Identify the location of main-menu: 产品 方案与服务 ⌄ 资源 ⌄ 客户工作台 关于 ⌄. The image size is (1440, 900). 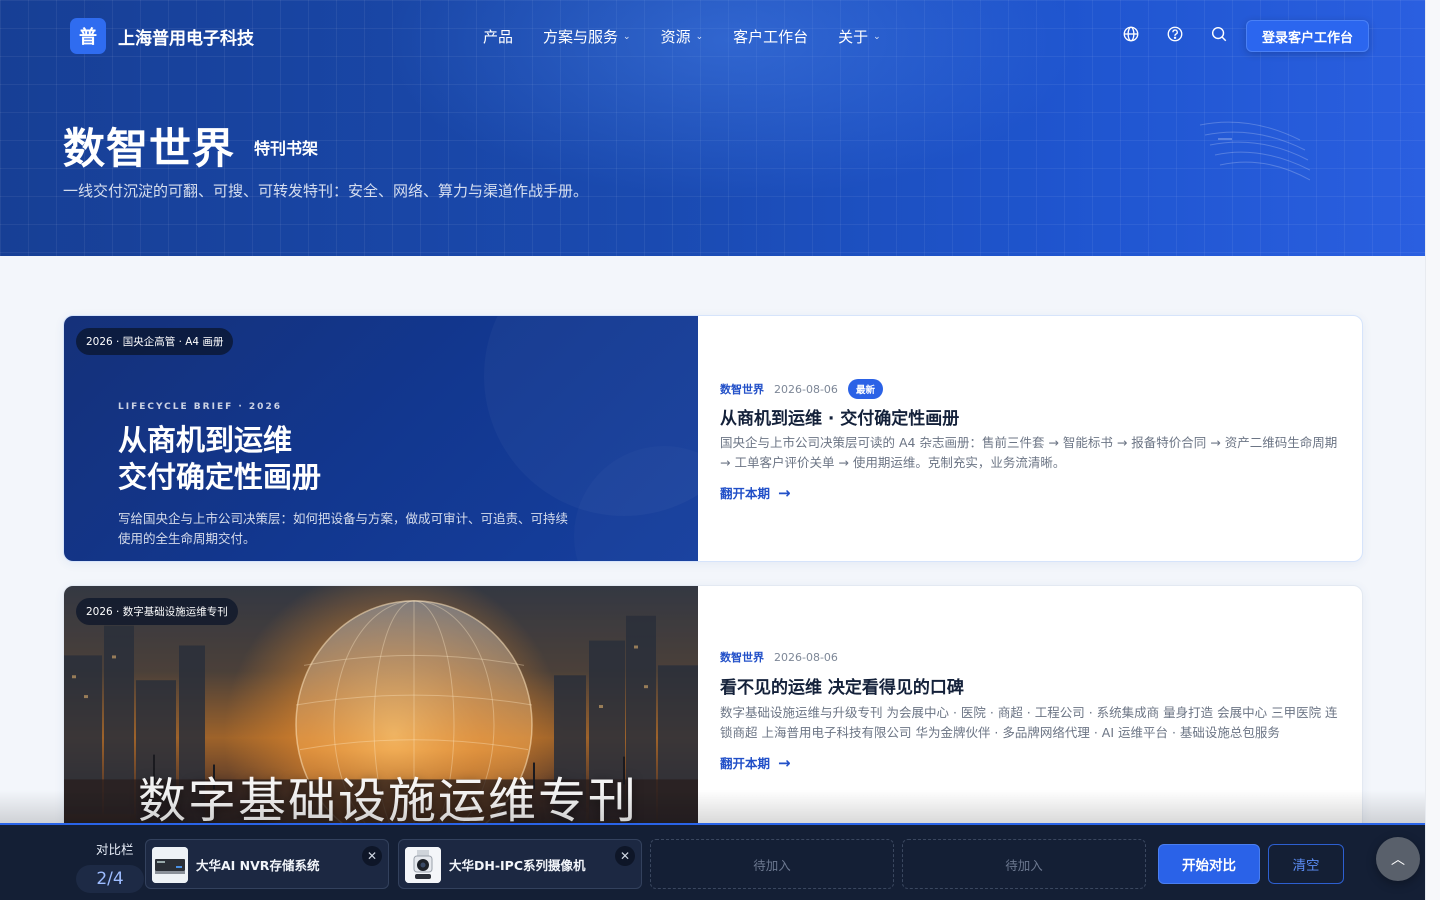
(697, 36).